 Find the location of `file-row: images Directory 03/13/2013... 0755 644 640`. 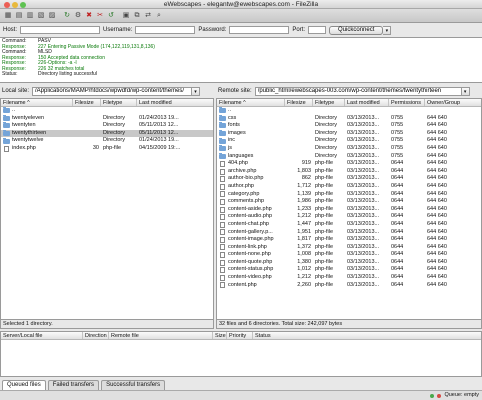

file-row: images Directory 03/13/2013... 0755 644 640 is located at coordinates (349, 134).